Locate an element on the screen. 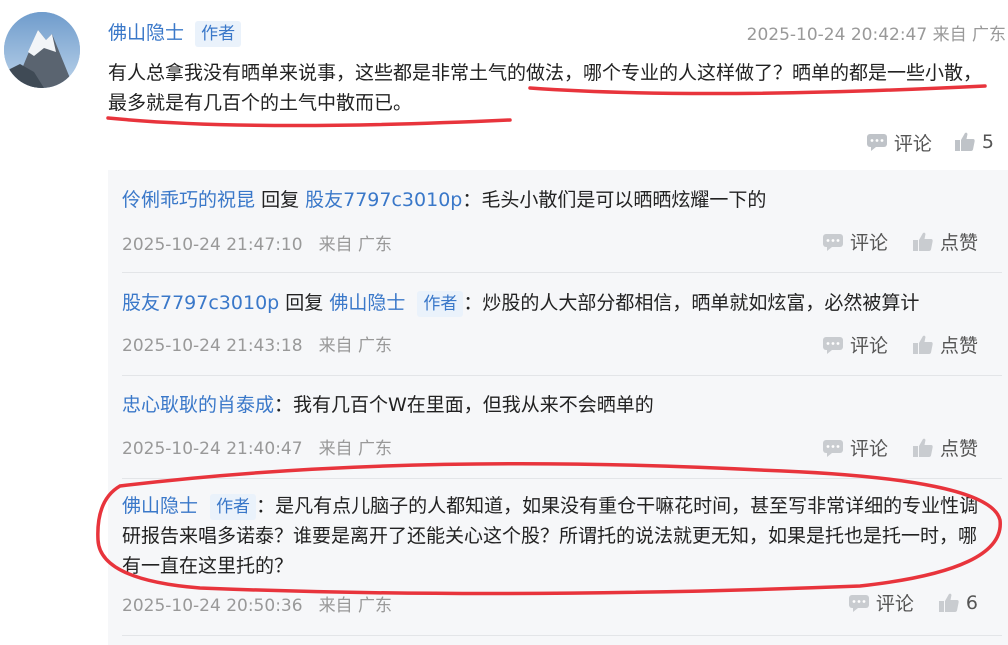 The image size is (1008, 645). reply-meta: 2025-10-24 21:40:47 来自 广东 is located at coordinates (257, 446).